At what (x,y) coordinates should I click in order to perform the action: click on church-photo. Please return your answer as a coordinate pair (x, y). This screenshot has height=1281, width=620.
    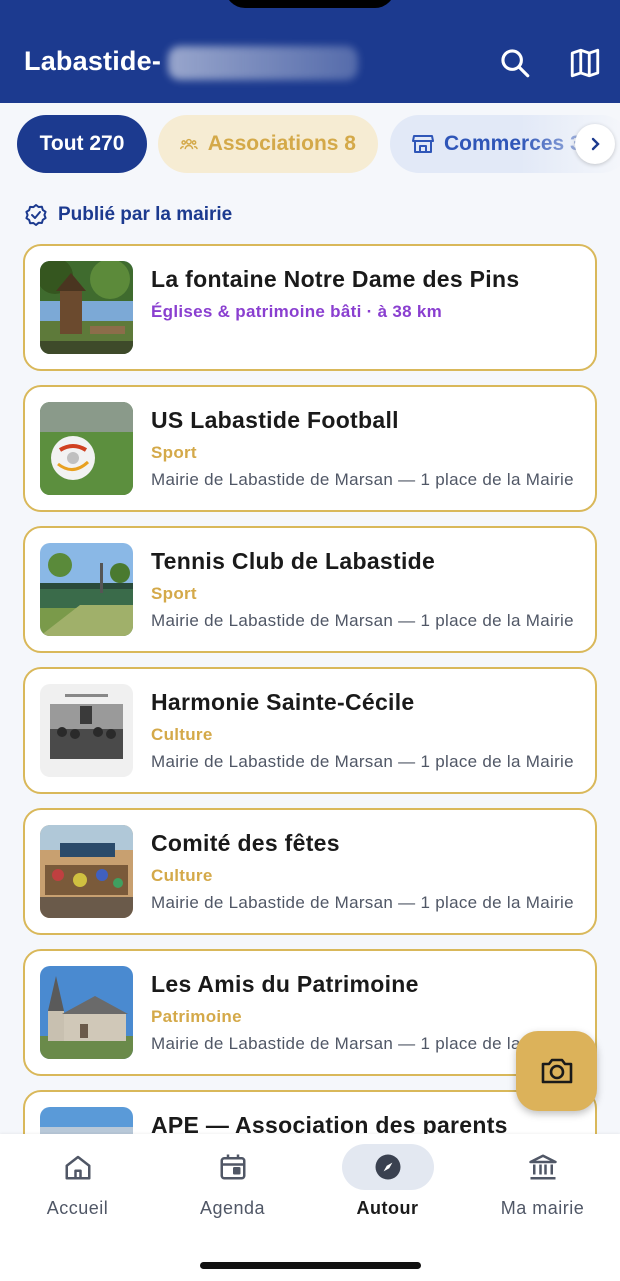
    Looking at the image, I should click on (86, 1012).